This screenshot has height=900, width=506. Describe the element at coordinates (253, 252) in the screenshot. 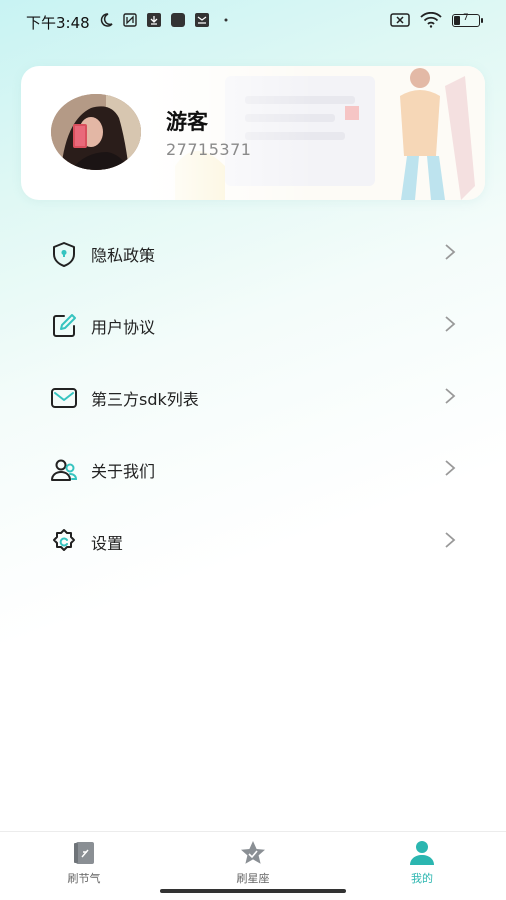

I see `menu-item-privacy-policy: 隐私政策` at that location.